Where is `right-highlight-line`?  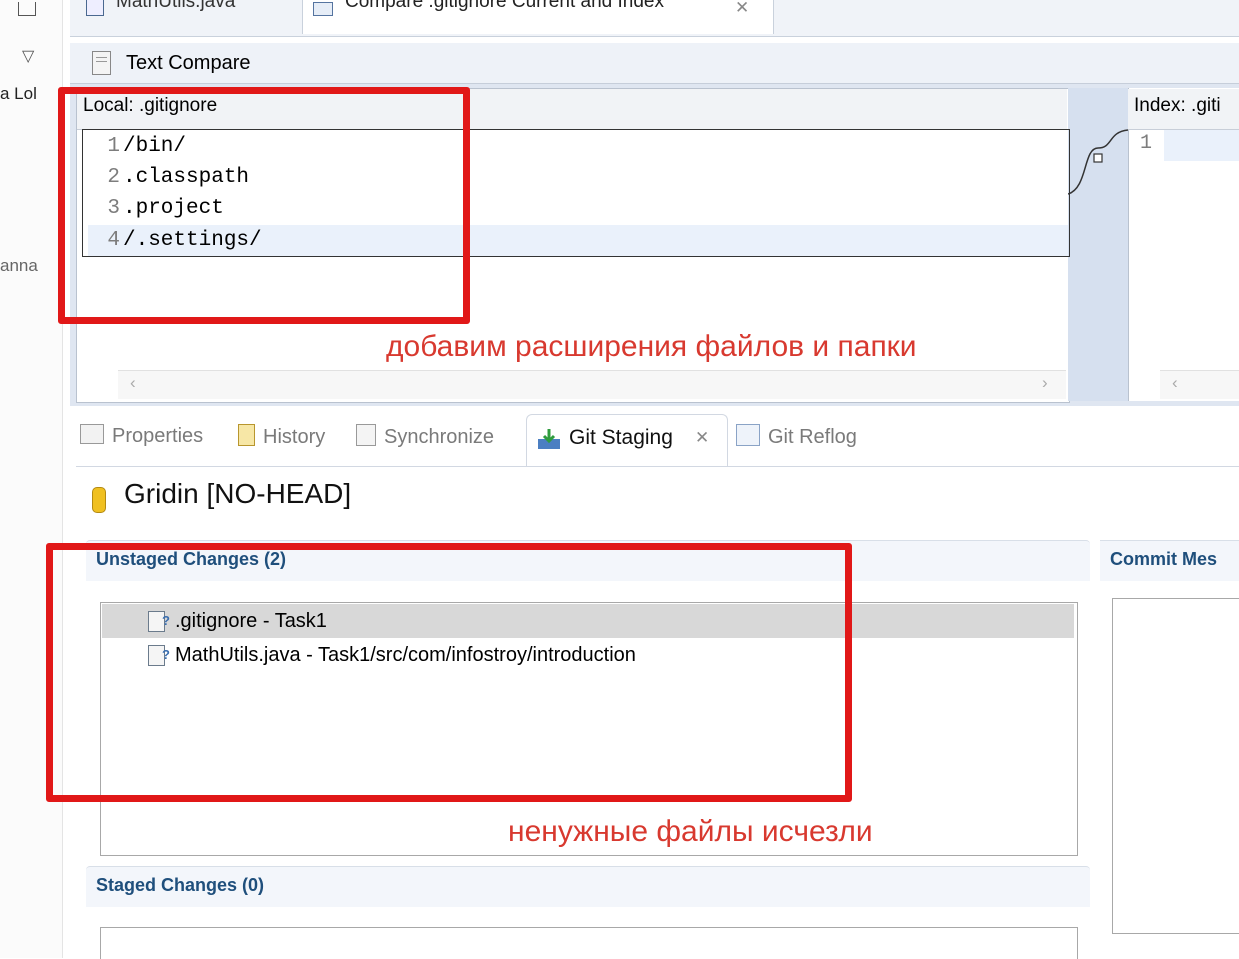 right-highlight-line is located at coordinates (1201, 145).